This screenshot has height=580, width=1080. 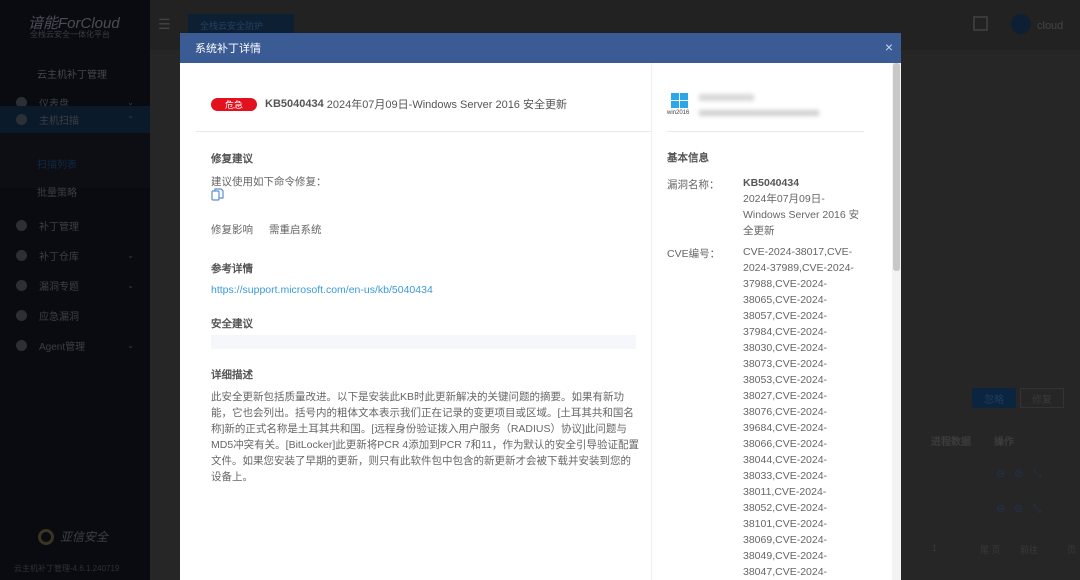 I want to click on security-heading: 安全建议, so click(x=232, y=324).